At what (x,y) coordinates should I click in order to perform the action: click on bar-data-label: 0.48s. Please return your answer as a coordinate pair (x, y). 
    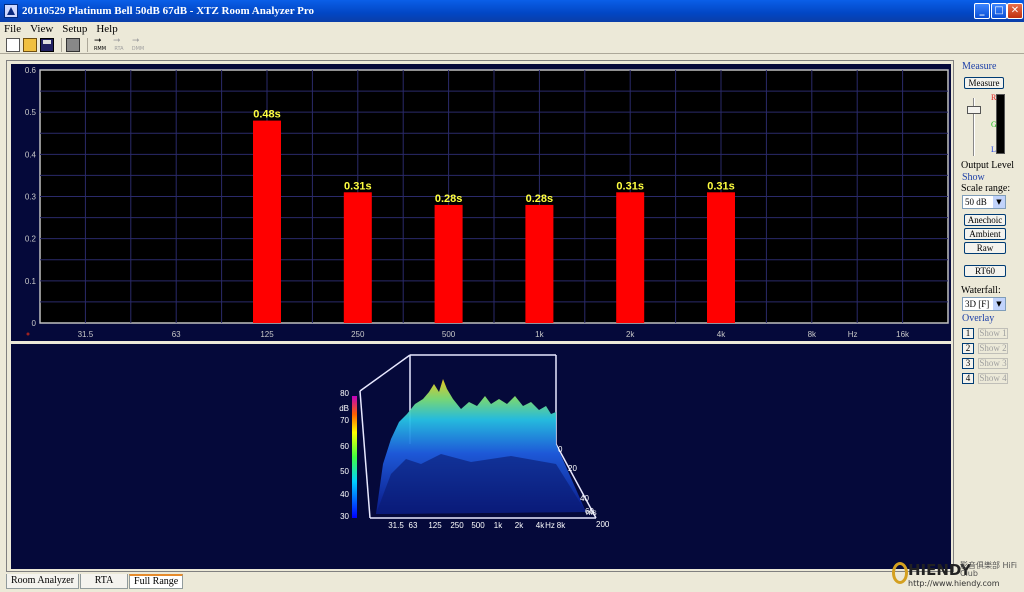
    Looking at the image, I should click on (267, 115).